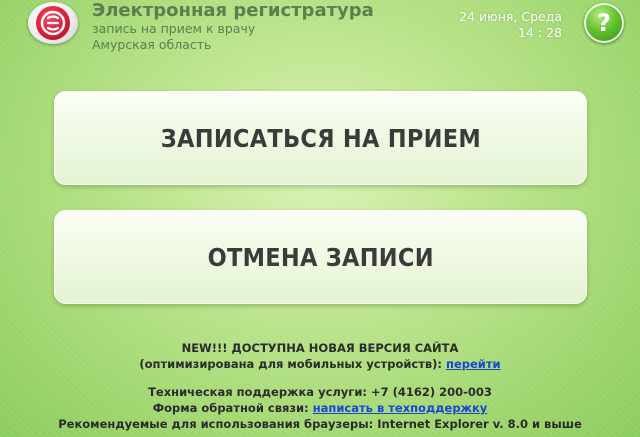 The image size is (640, 437). I want to click on new-version-notice: NEW!!! ДОСТУПНА НОВАЯ ВЕРСИЯ САЙТА, so click(320, 348).